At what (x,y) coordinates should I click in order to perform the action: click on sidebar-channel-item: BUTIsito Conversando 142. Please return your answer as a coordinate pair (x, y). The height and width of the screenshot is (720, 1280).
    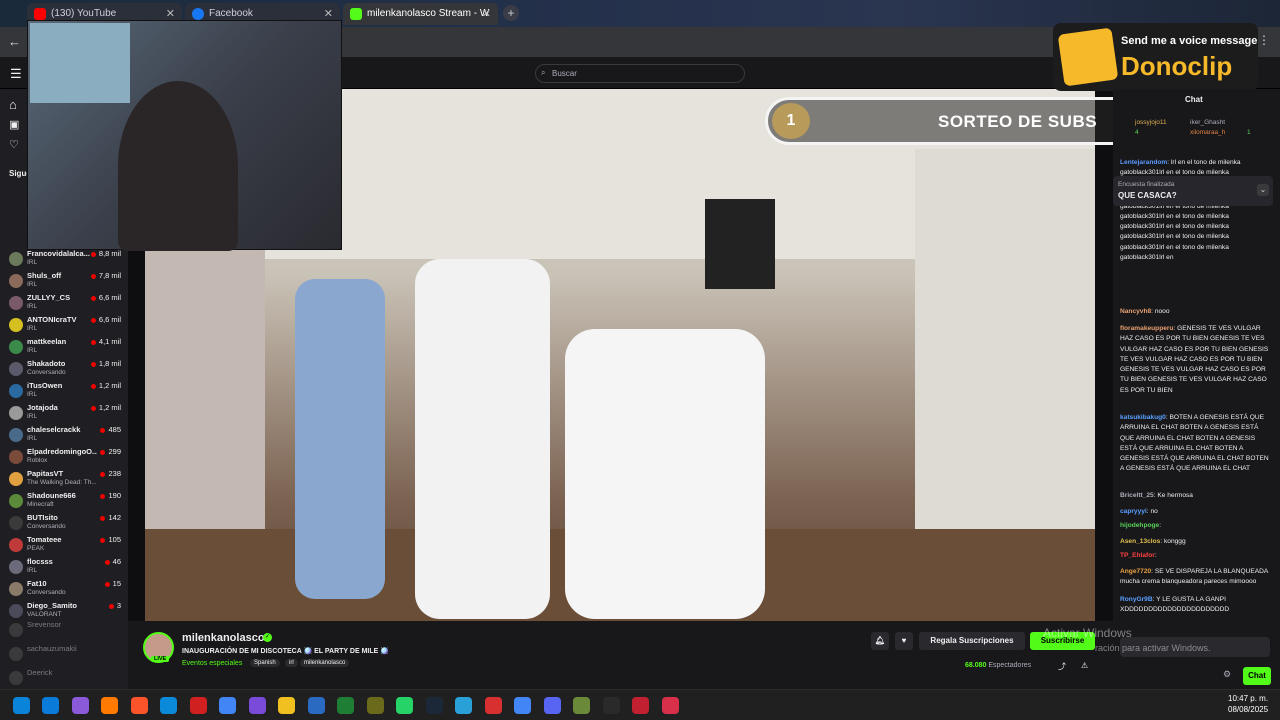
    Looking at the image, I should click on (65, 524).